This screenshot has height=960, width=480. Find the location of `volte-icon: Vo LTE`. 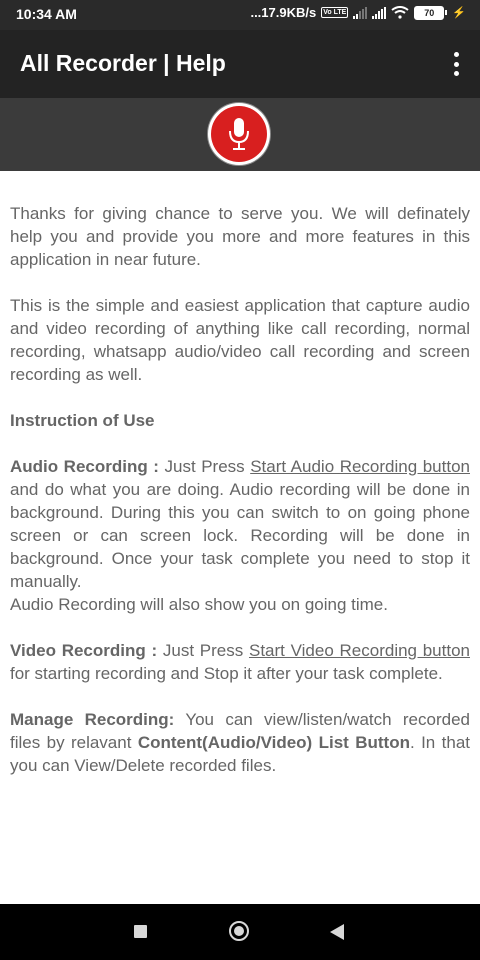

volte-icon: Vo LTE is located at coordinates (335, 12).